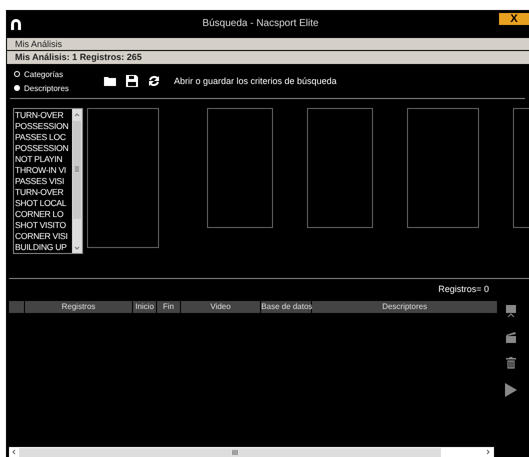 The width and height of the screenshot is (529, 457). Describe the element at coordinates (43, 214) in the screenshot. I see `list-item: CORNER LO` at that location.